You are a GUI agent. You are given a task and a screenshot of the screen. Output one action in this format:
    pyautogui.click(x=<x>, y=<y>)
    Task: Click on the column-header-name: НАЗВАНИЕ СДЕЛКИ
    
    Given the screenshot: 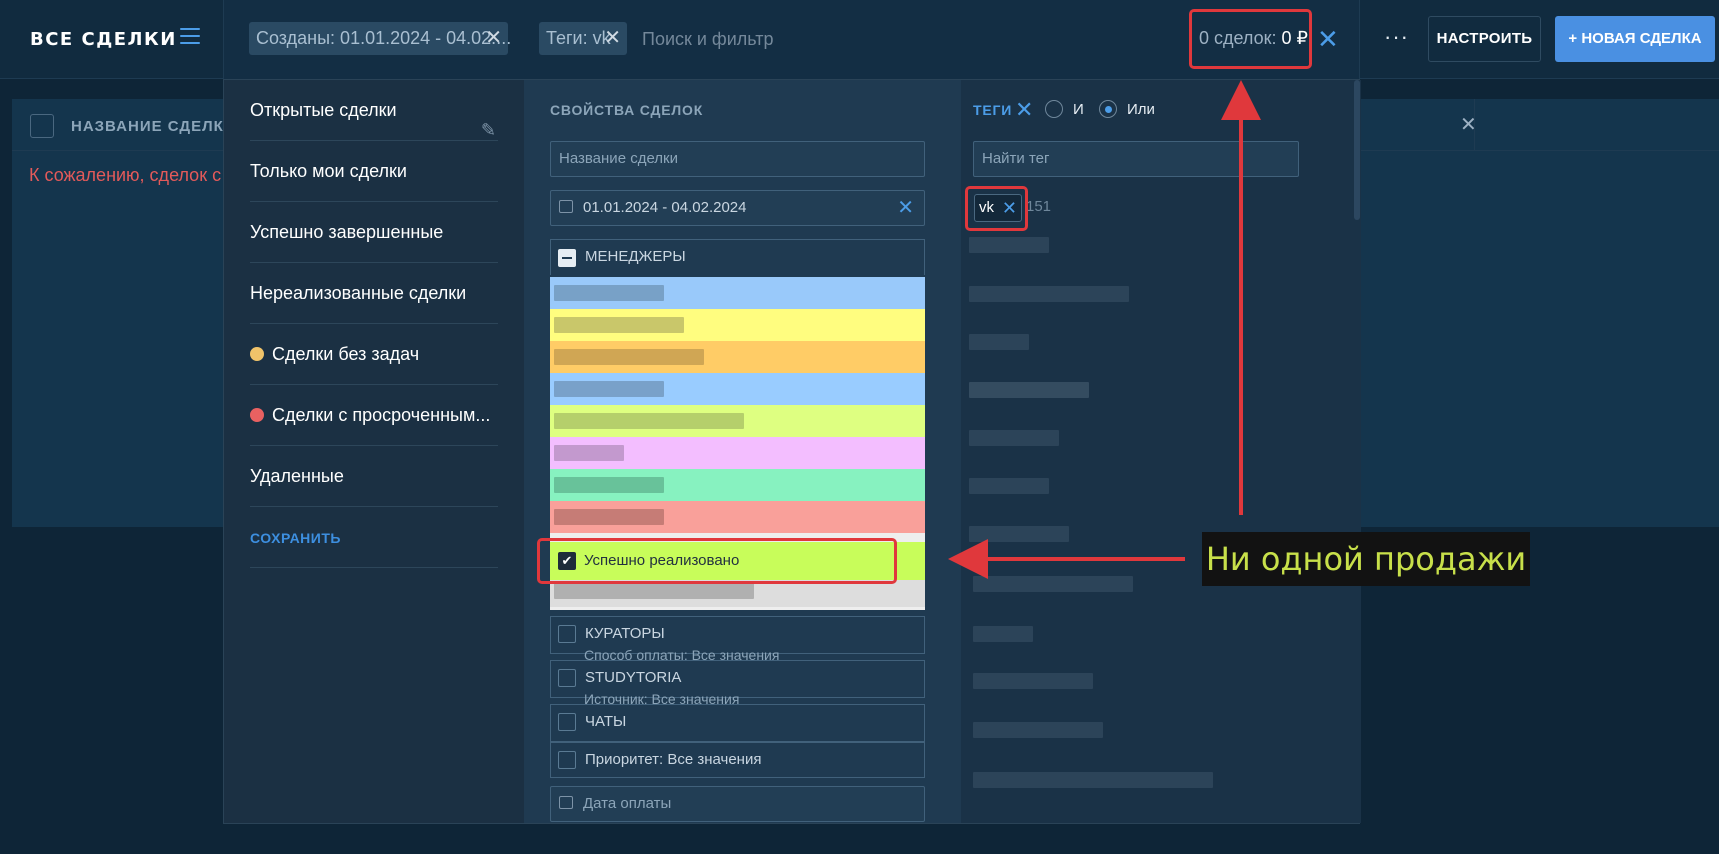 What is the action you would take?
    pyautogui.click(x=153, y=126)
    